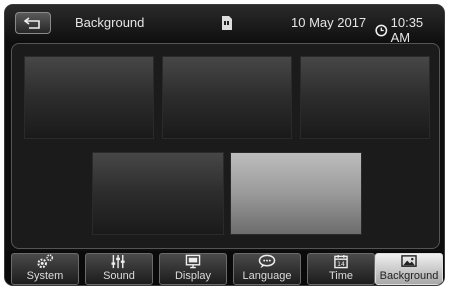 Image resolution: width=449 pixels, height=290 pixels. I want to click on sd-card-icon, so click(227, 23).